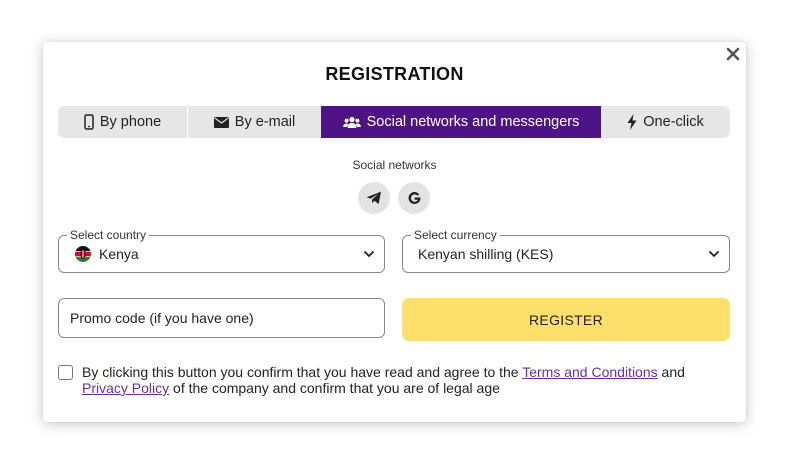  What do you see at coordinates (566, 319) in the screenshot?
I see `register-button: REGISTER` at bounding box center [566, 319].